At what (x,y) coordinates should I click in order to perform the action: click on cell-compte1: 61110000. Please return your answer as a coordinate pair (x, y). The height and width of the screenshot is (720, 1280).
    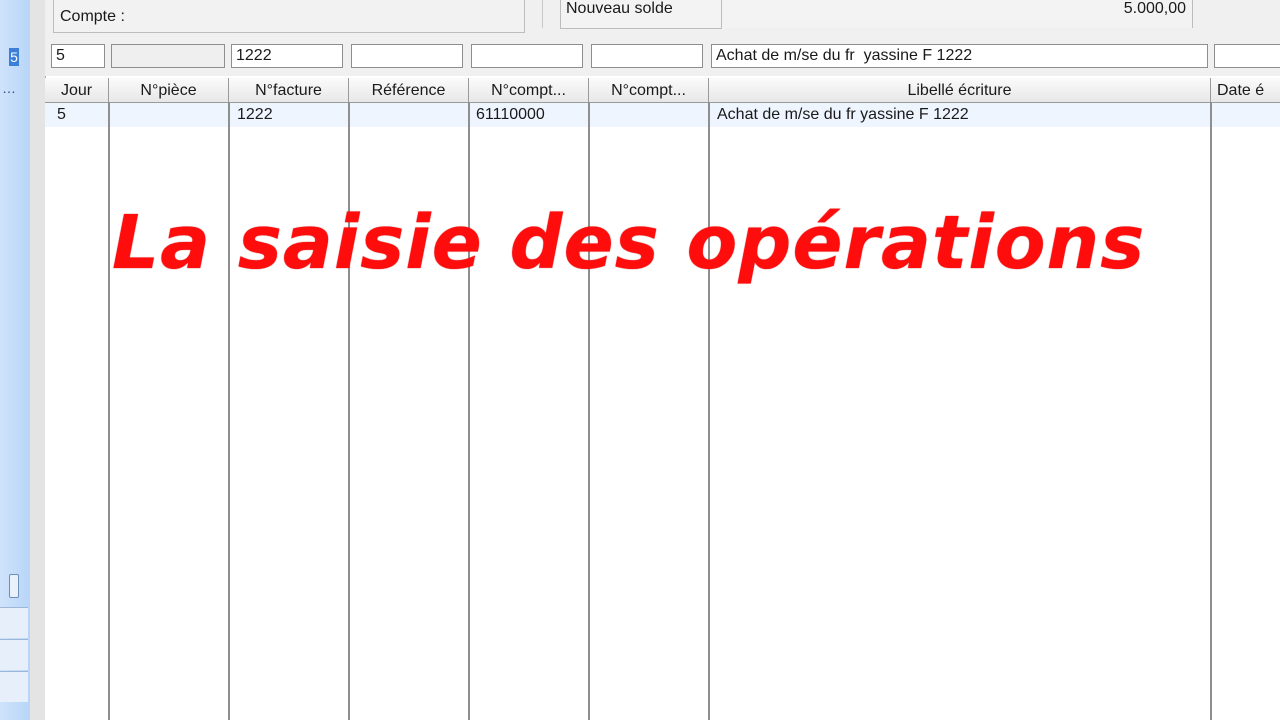
    Looking at the image, I should click on (510, 114).